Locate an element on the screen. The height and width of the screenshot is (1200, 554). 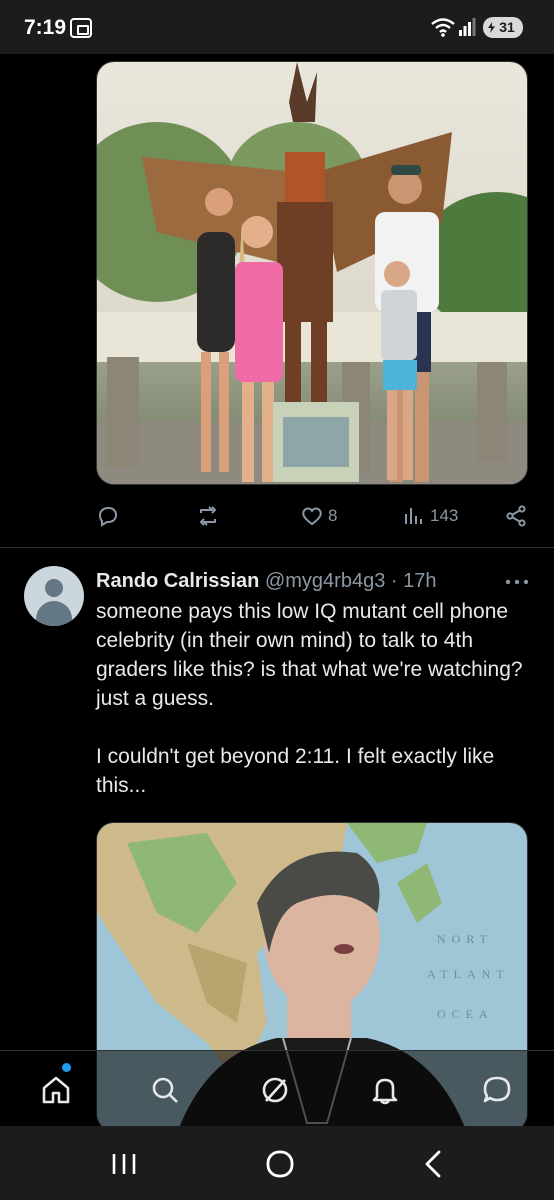
nav-grok is located at coordinates (275, 1090).